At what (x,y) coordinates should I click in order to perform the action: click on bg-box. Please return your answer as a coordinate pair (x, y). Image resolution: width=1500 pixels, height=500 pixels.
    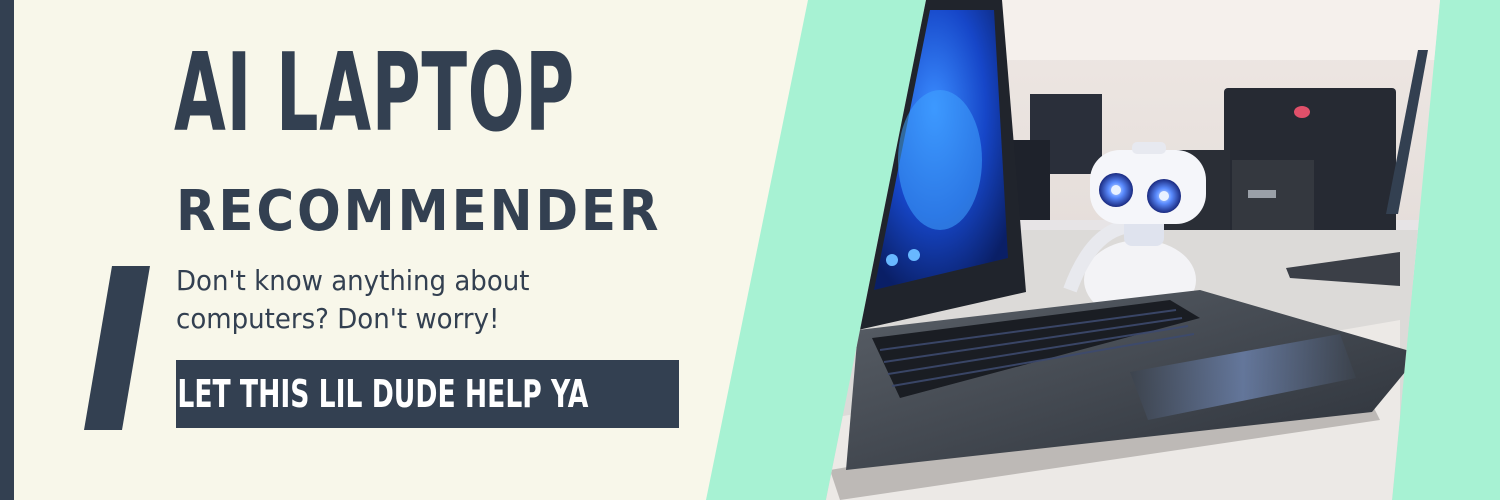
    Looking at the image, I should click on (1273, 200).